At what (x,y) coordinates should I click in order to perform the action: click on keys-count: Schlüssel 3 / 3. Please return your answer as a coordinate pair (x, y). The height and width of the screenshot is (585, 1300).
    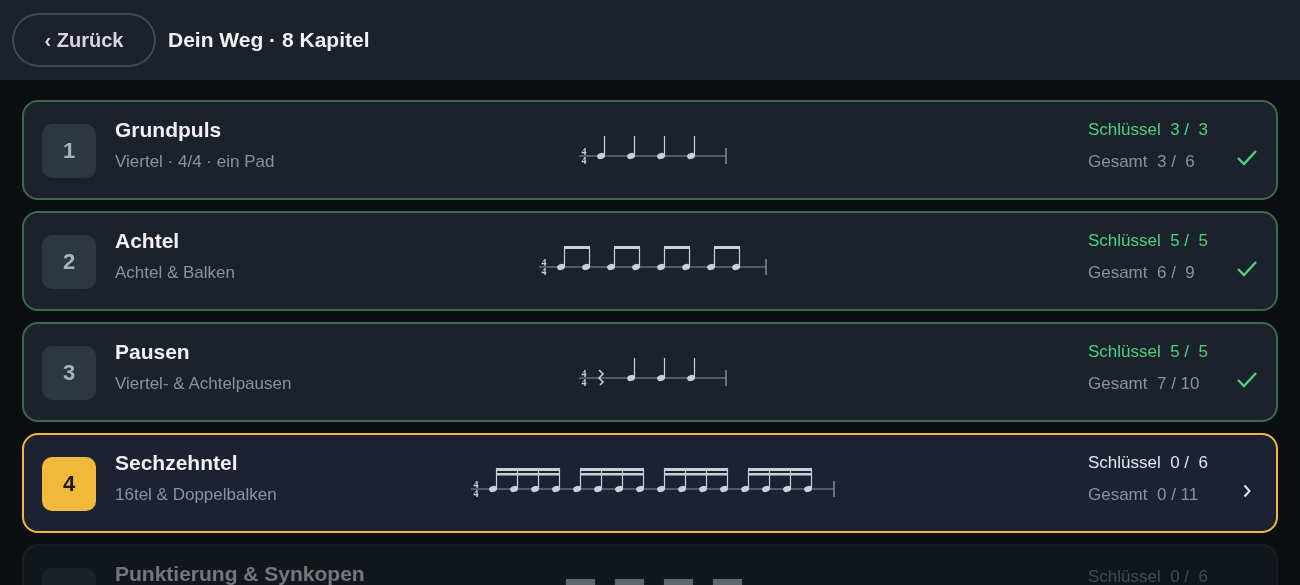
    Looking at the image, I should click on (1148, 130).